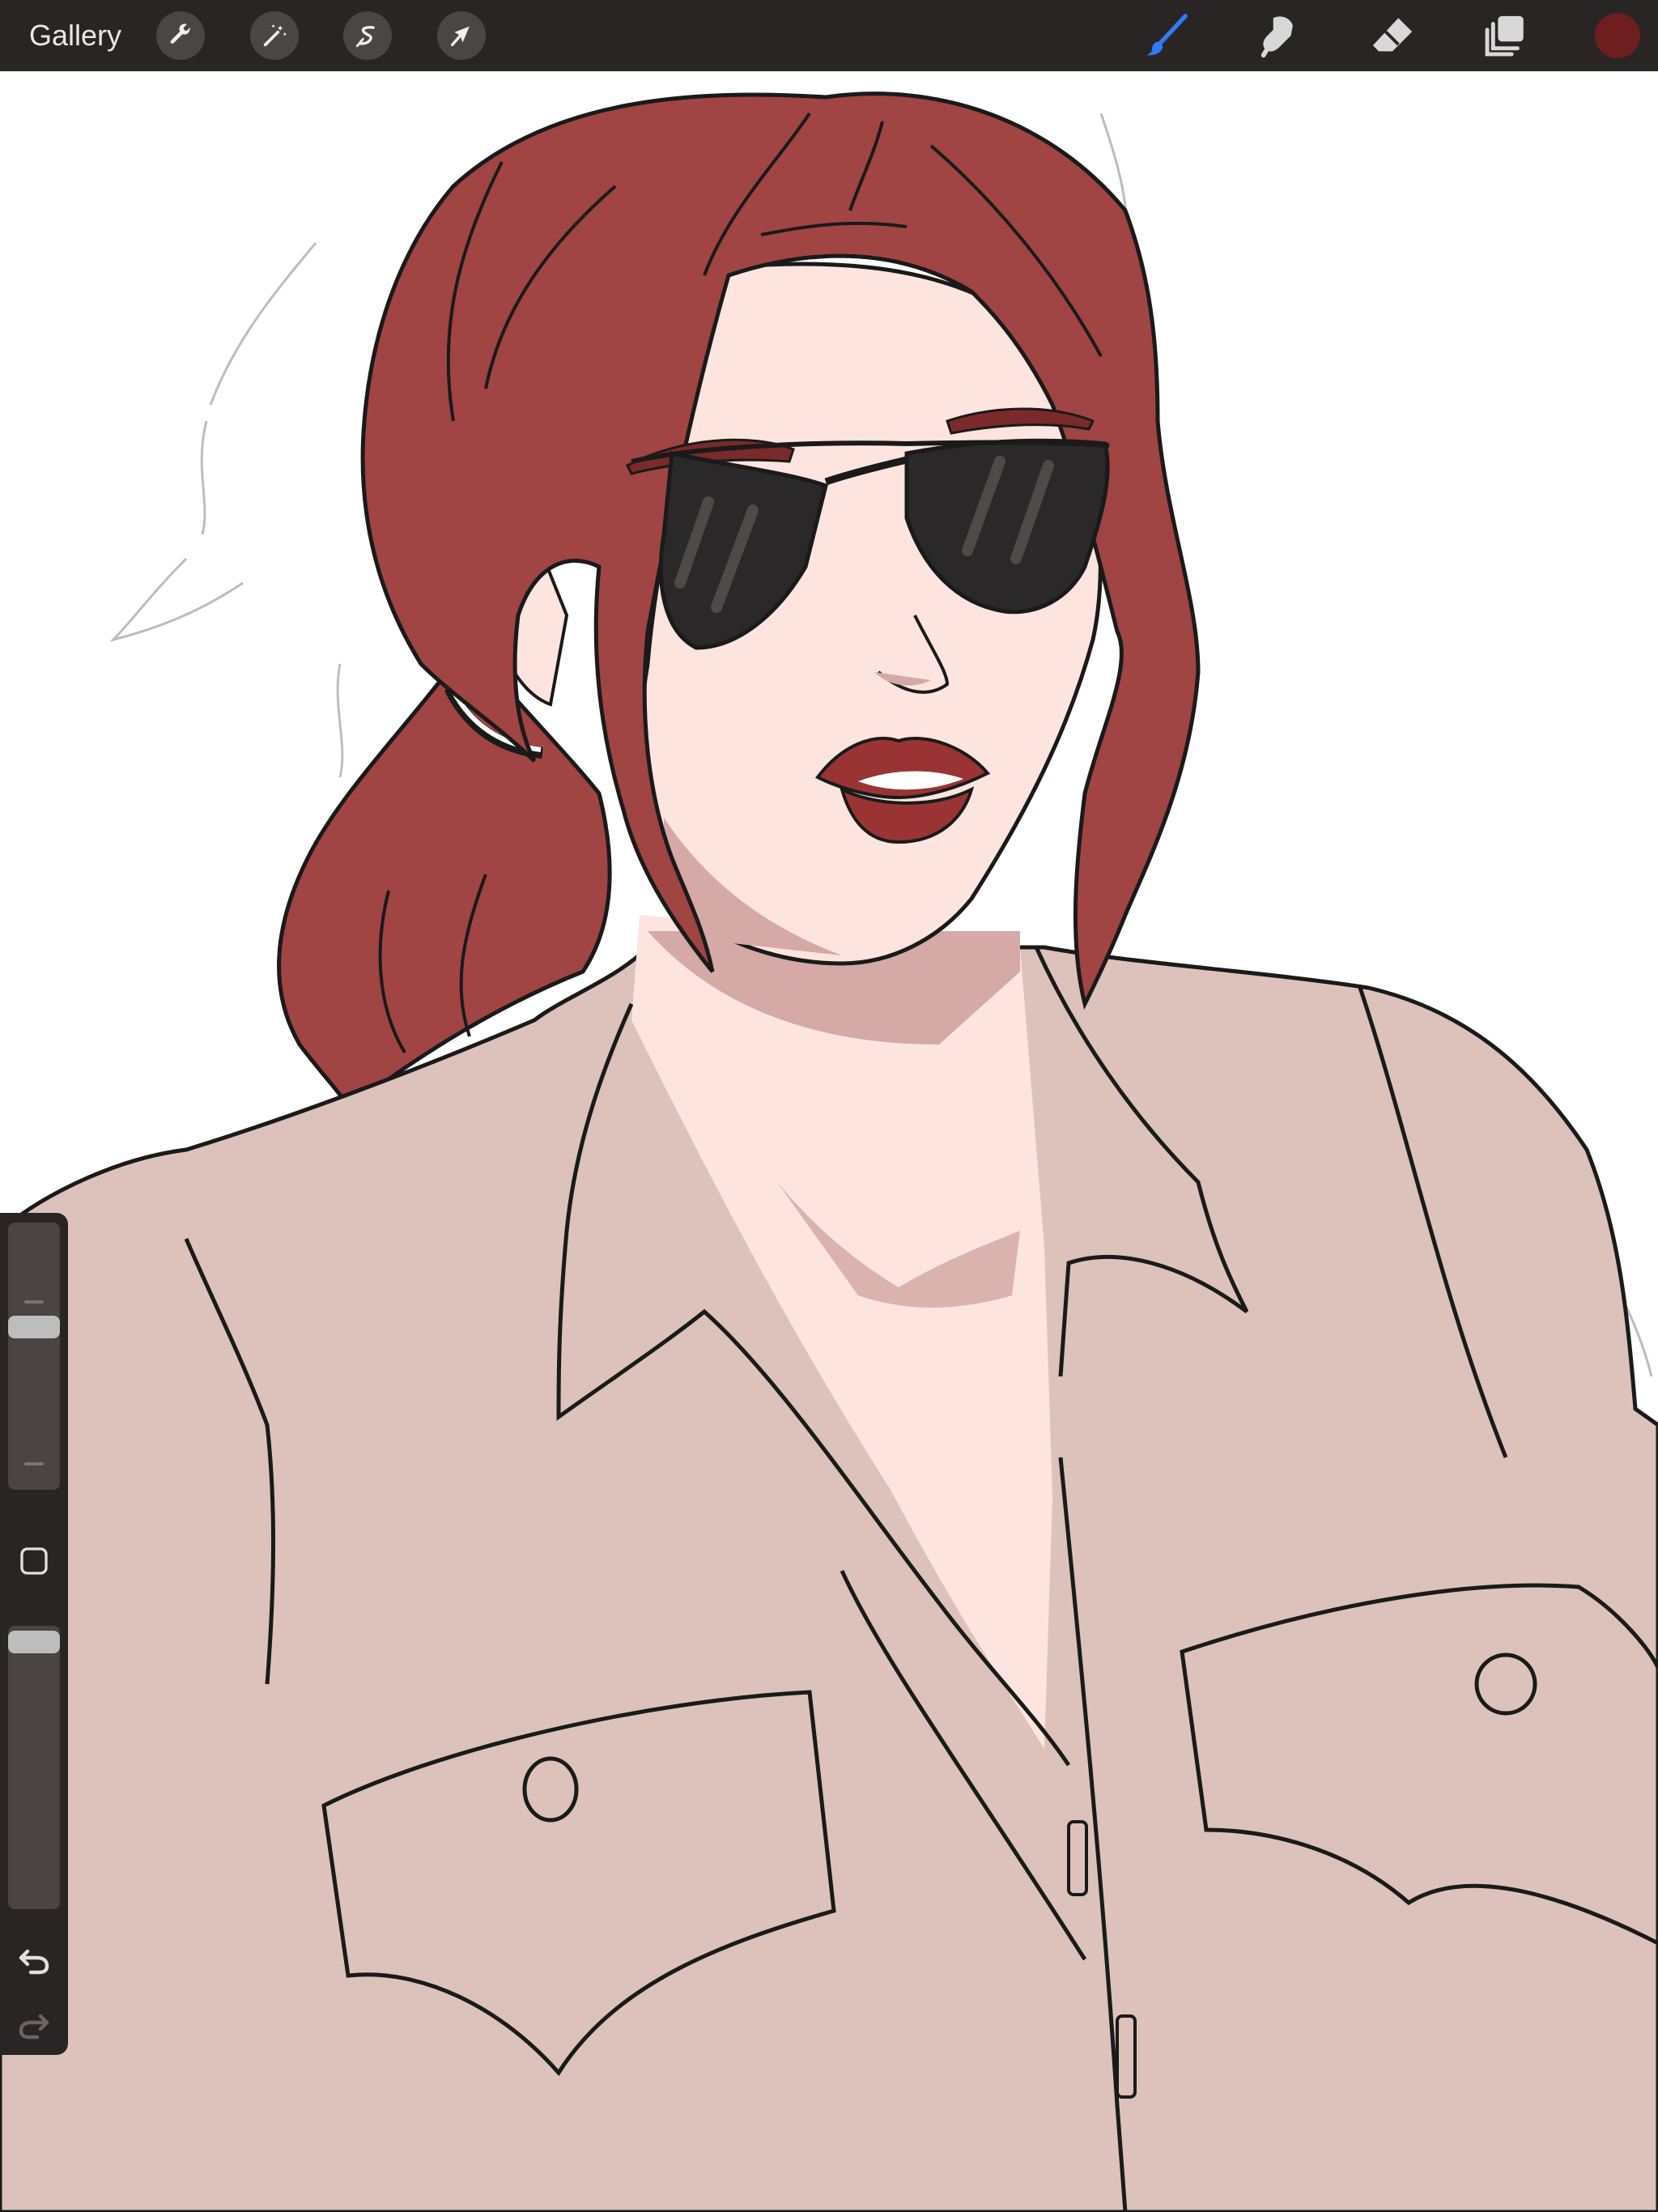  I want to click on layers-icon, so click(1504, 36).